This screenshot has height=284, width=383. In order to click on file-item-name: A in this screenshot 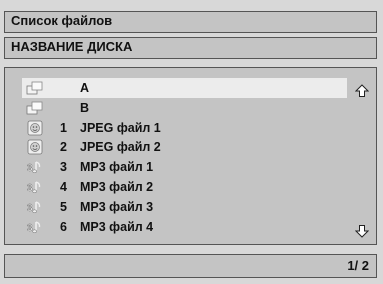, I will do `click(85, 88)`.